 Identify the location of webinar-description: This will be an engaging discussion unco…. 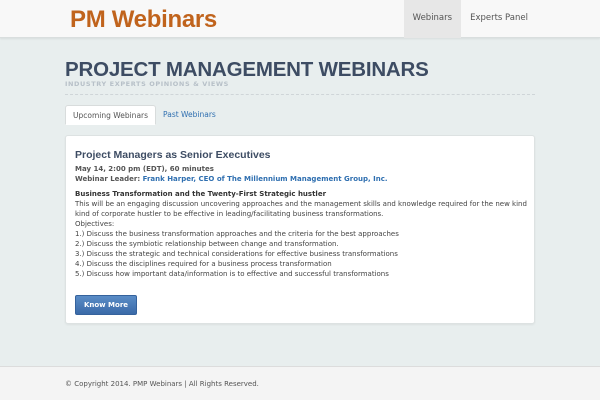
(301, 209).